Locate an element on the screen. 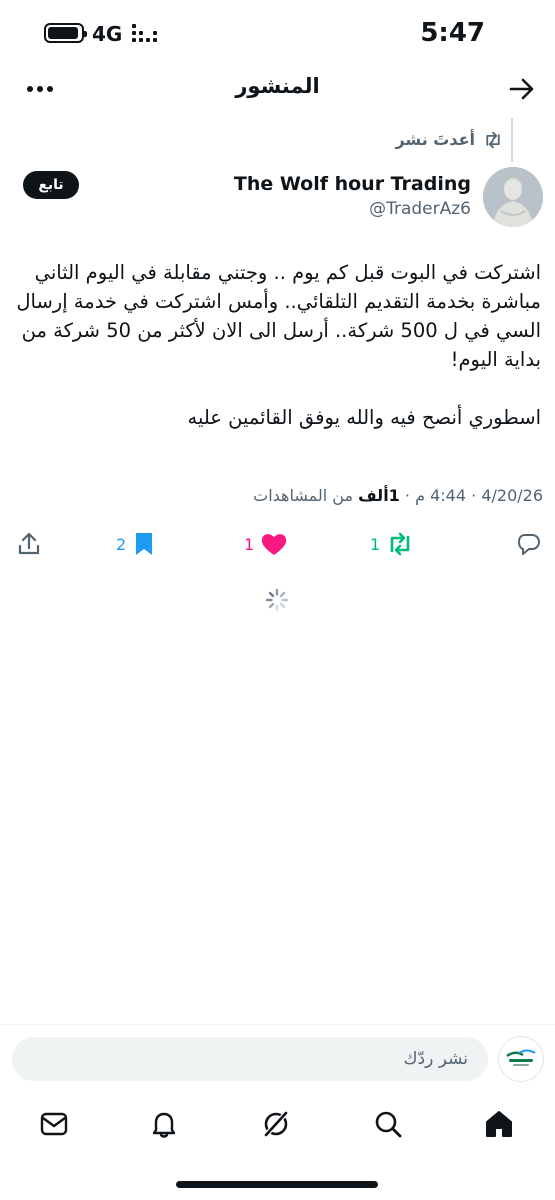 The image size is (555, 1200). tweet-time: 4:44 م is located at coordinates (440, 495).